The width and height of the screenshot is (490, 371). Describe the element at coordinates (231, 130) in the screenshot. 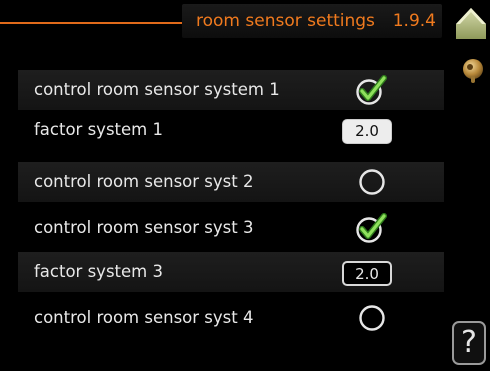

I see `row-factor-system-1: factor system 1 2.0` at that location.